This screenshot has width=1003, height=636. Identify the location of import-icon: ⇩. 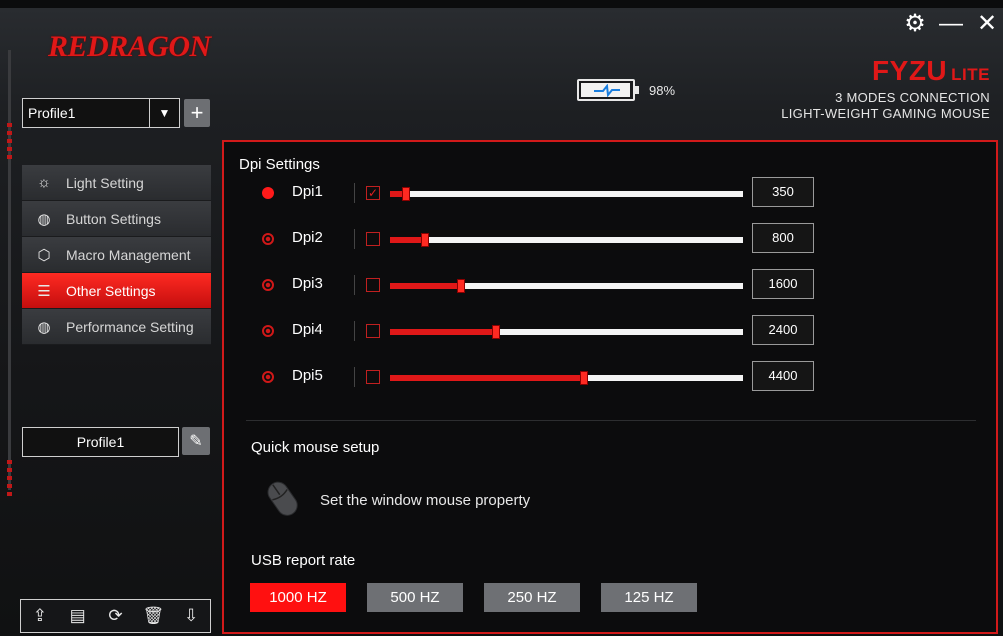
(191, 616).